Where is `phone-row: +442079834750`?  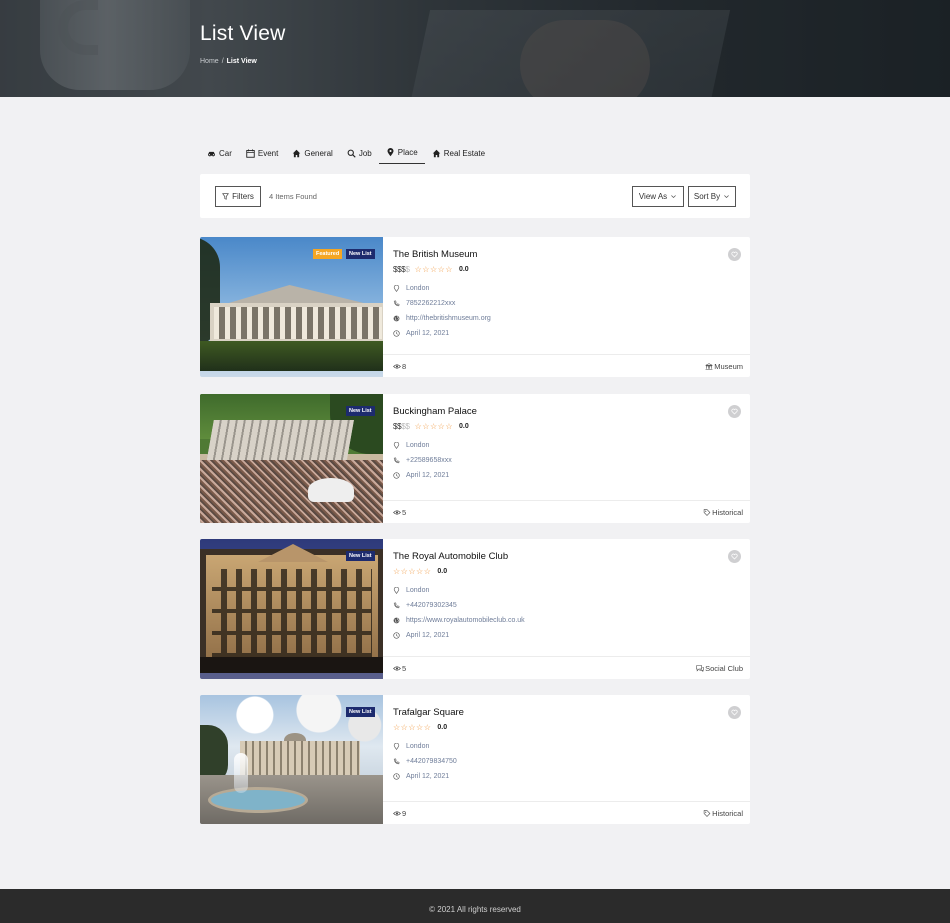
phone-row: +442079834750 is located at coordinates (425, 761).